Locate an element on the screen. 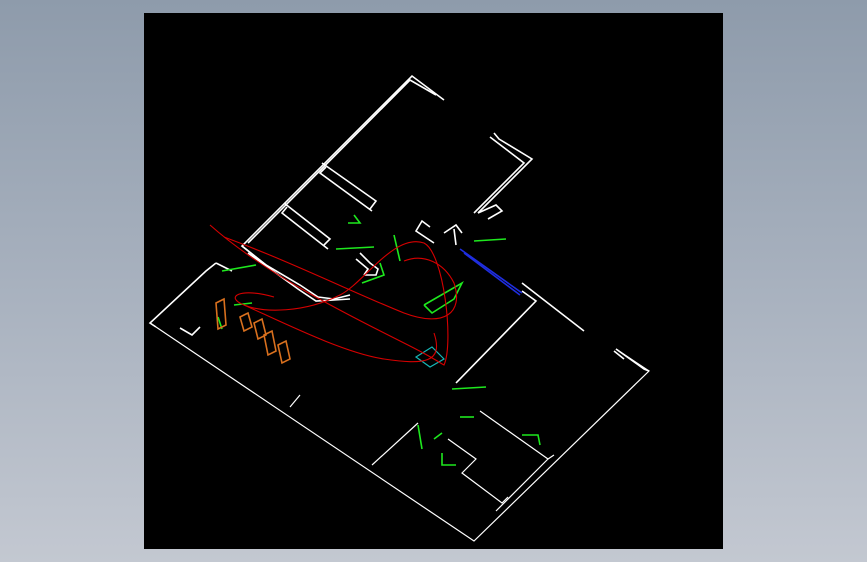  wall-upper-left-inner is located at coordinates (342, 161).